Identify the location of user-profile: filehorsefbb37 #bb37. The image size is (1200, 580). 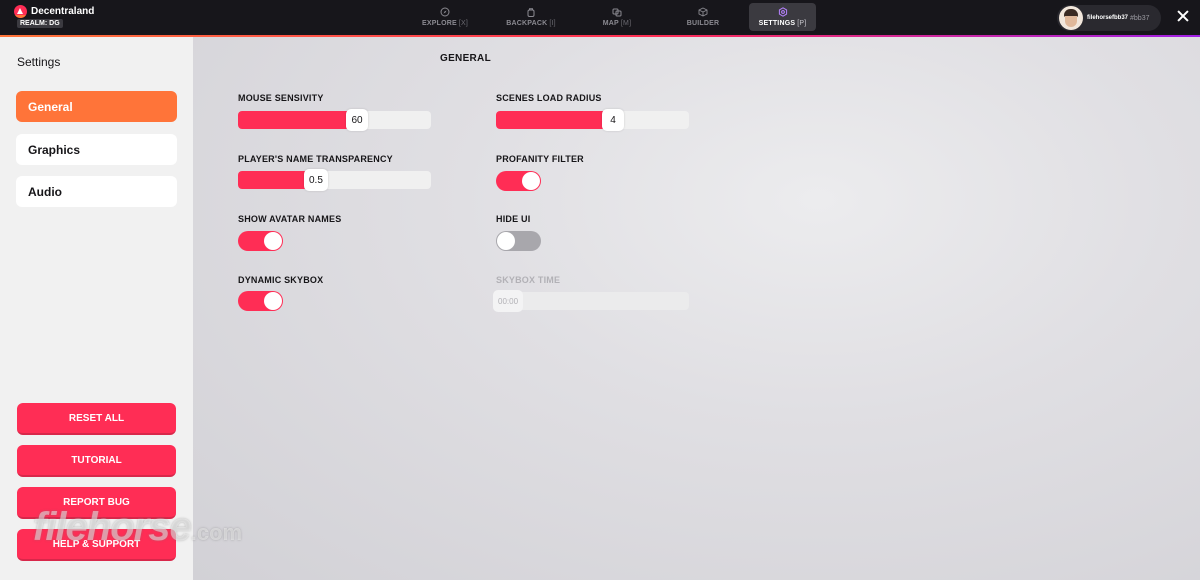
(1109, 18).